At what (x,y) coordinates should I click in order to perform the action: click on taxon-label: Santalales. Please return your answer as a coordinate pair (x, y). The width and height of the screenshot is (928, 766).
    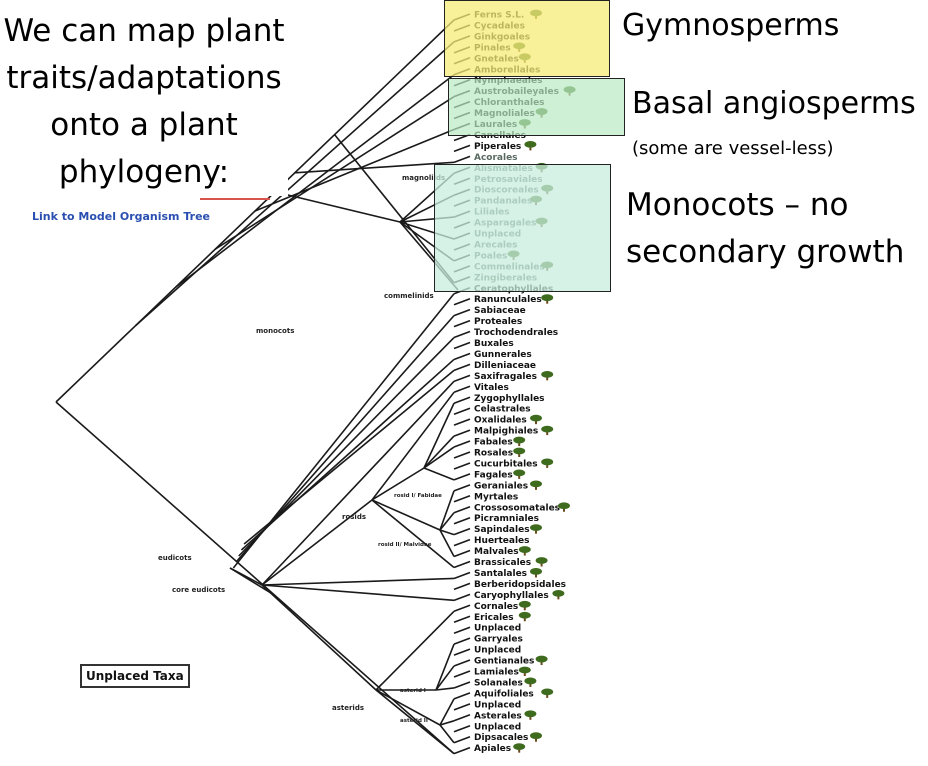
    Looking at the image, I should click on (500, 574).